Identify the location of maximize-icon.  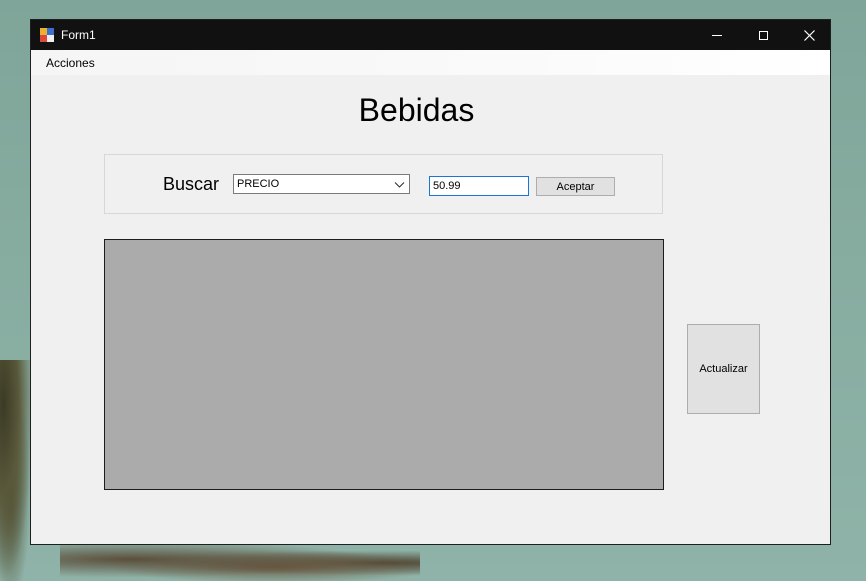
(763, 35).